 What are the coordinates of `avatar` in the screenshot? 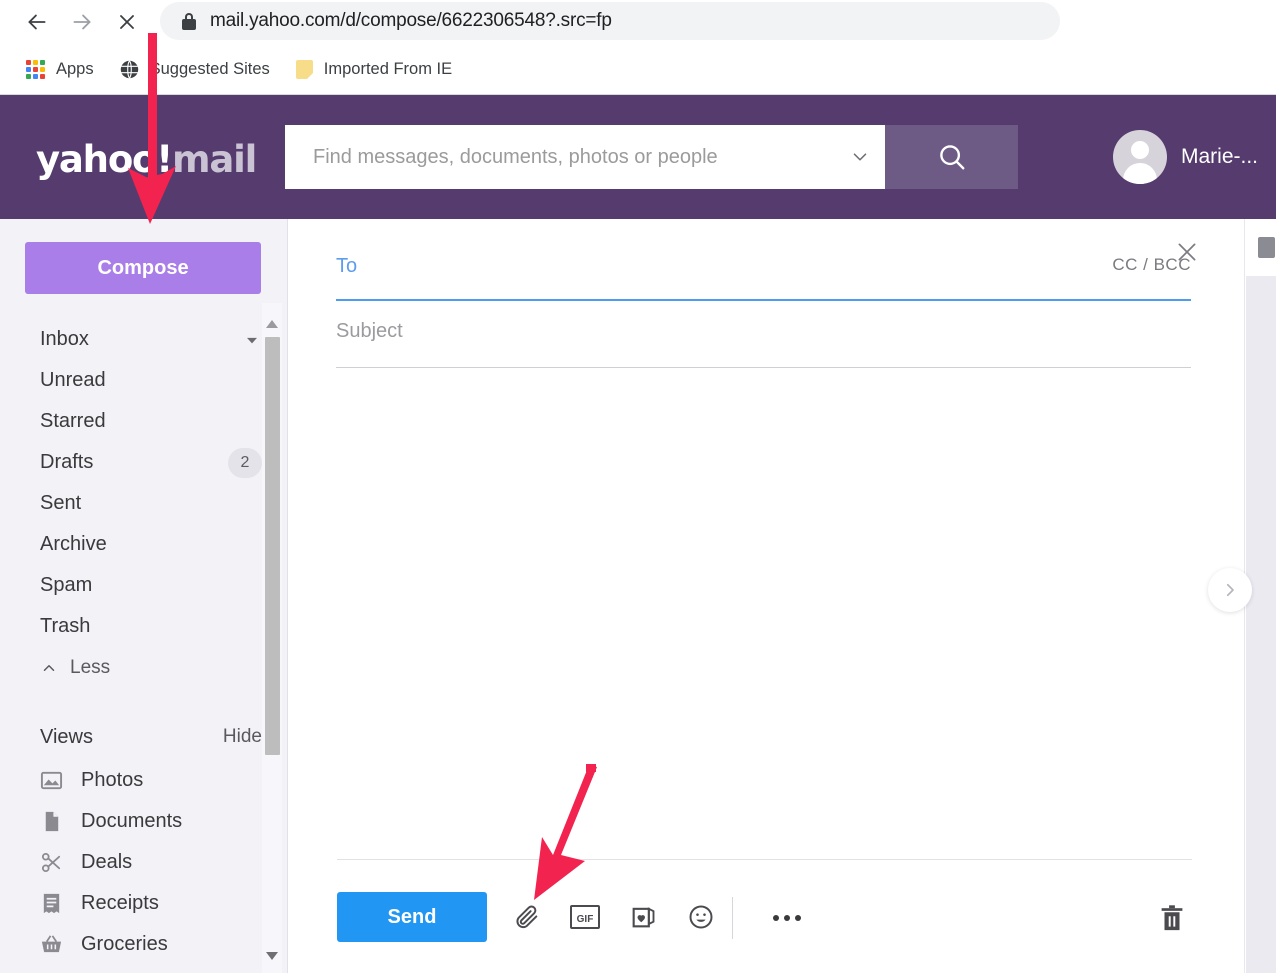 It's located at (1139, 157).